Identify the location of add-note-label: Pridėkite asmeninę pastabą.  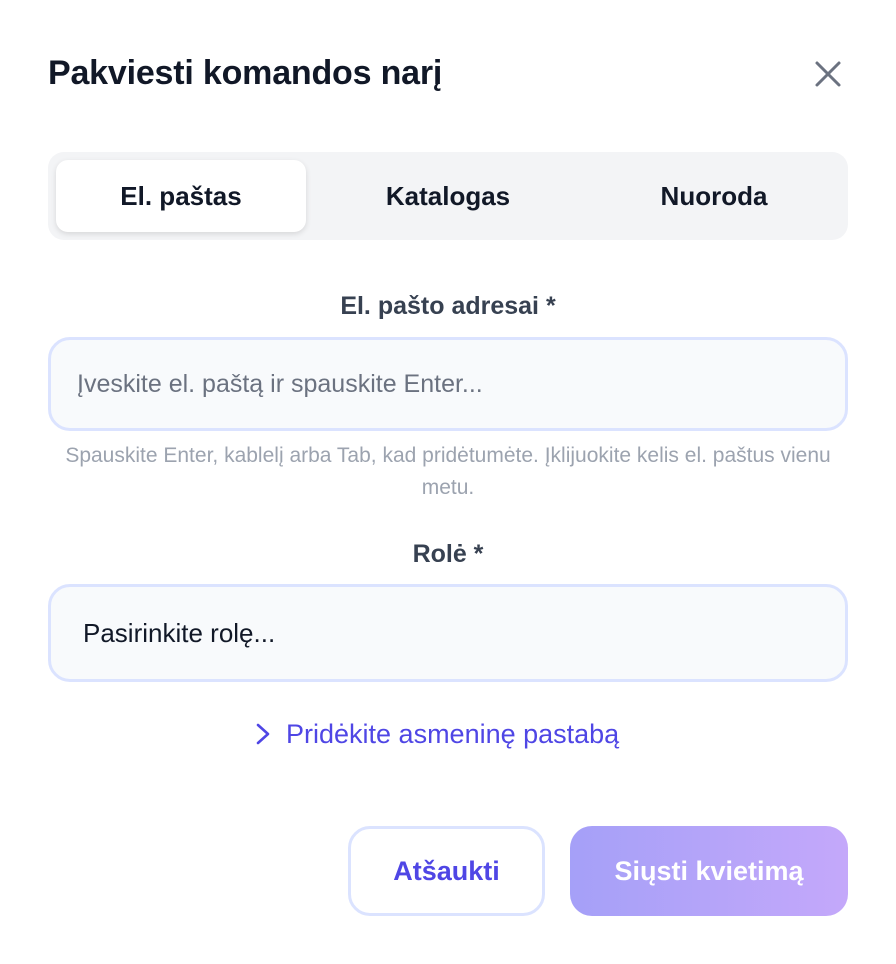
(453, 733).